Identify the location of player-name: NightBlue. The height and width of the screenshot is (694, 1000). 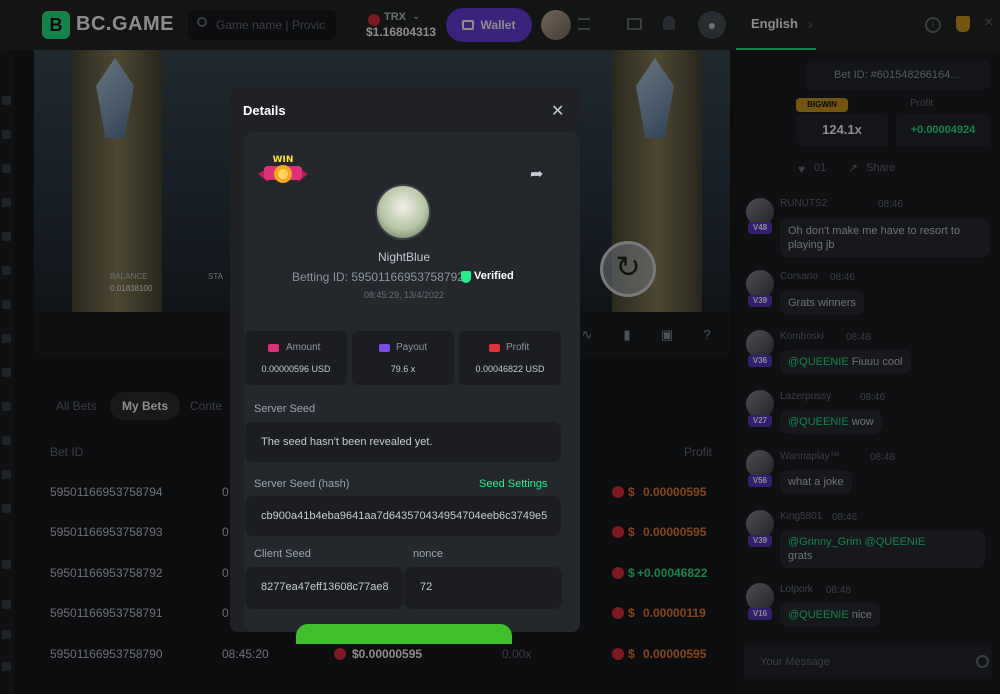
(404, 257).